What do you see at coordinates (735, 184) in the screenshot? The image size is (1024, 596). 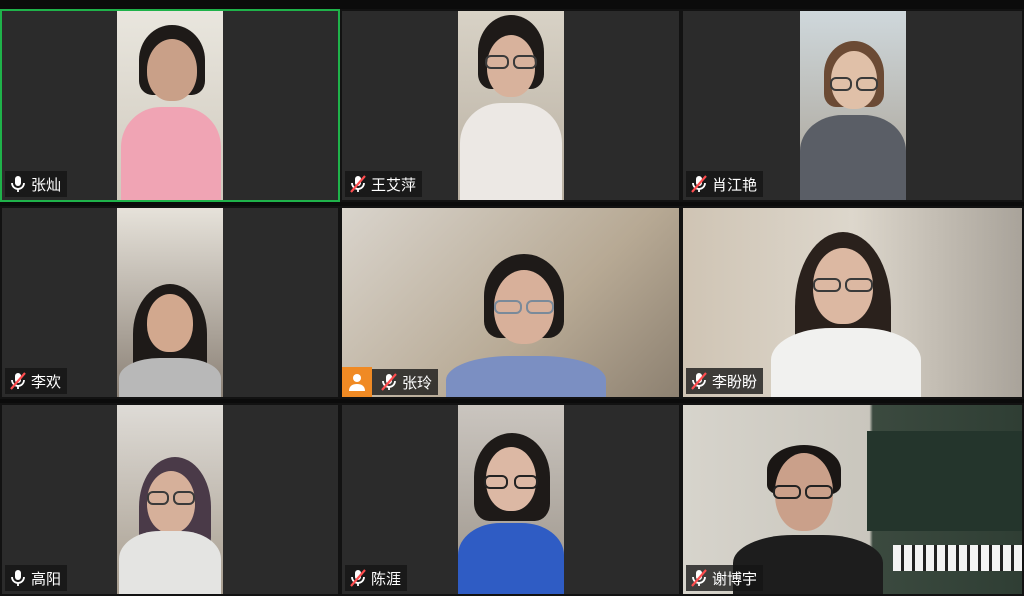 I see `participant-name: 肖江艳` at bounding box center [735, 184].